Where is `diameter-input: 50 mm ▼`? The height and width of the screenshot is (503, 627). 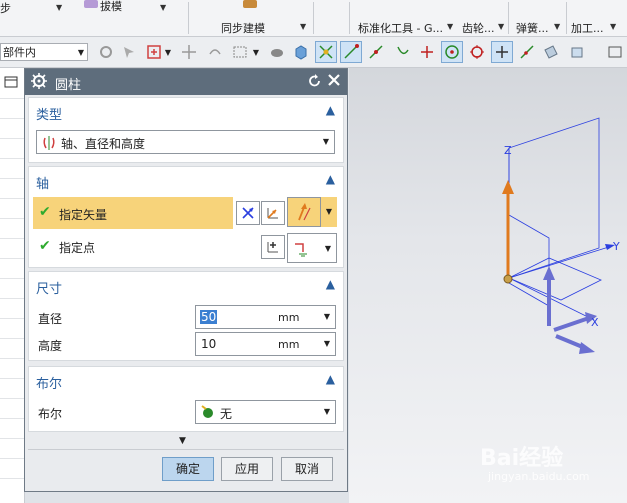
diameter-input: 50 mm ▼ is located at coordinates (265, 317).